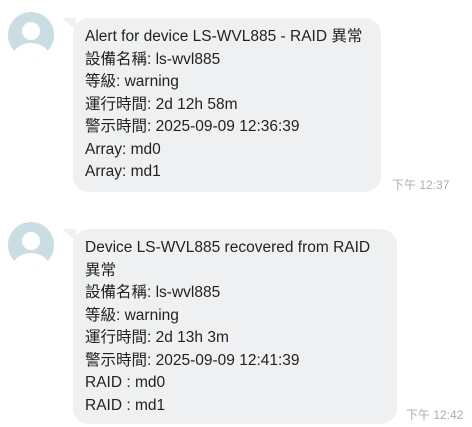 This screenshot has width=472, height=427. What do you see at coordinates (157, 337) in the screenshot?
I see `message-line: 運行時間: 2d 13h 3m` at bounding box center [157, 337].